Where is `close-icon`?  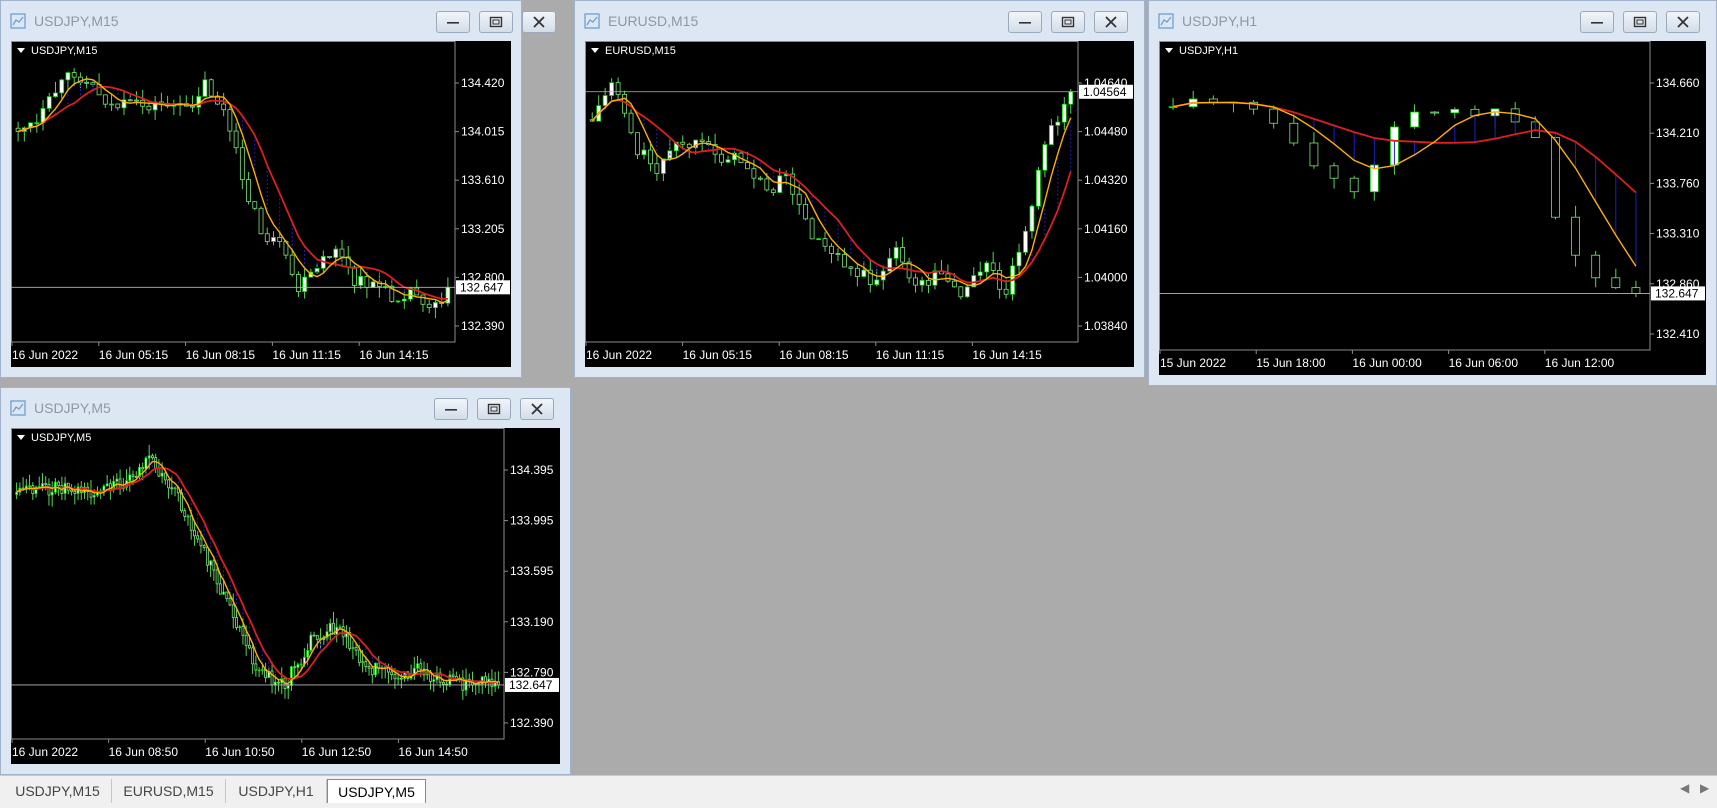 close-icon is located at coordinates (1111, 22).